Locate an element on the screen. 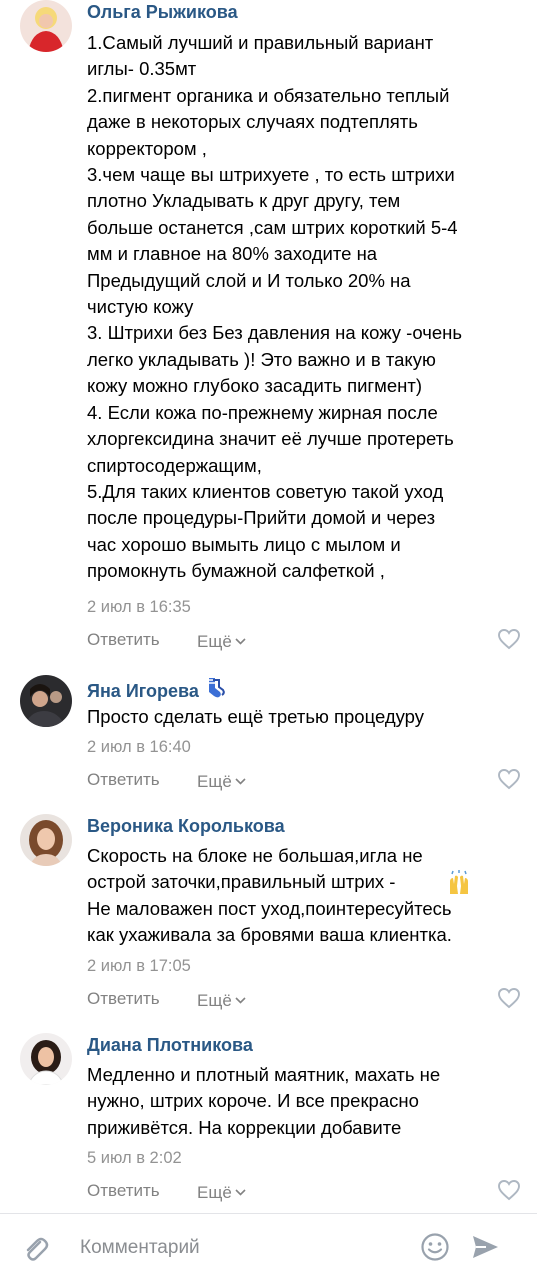  comment-author: Вероника Королькова is located at coordinates (186, 826).